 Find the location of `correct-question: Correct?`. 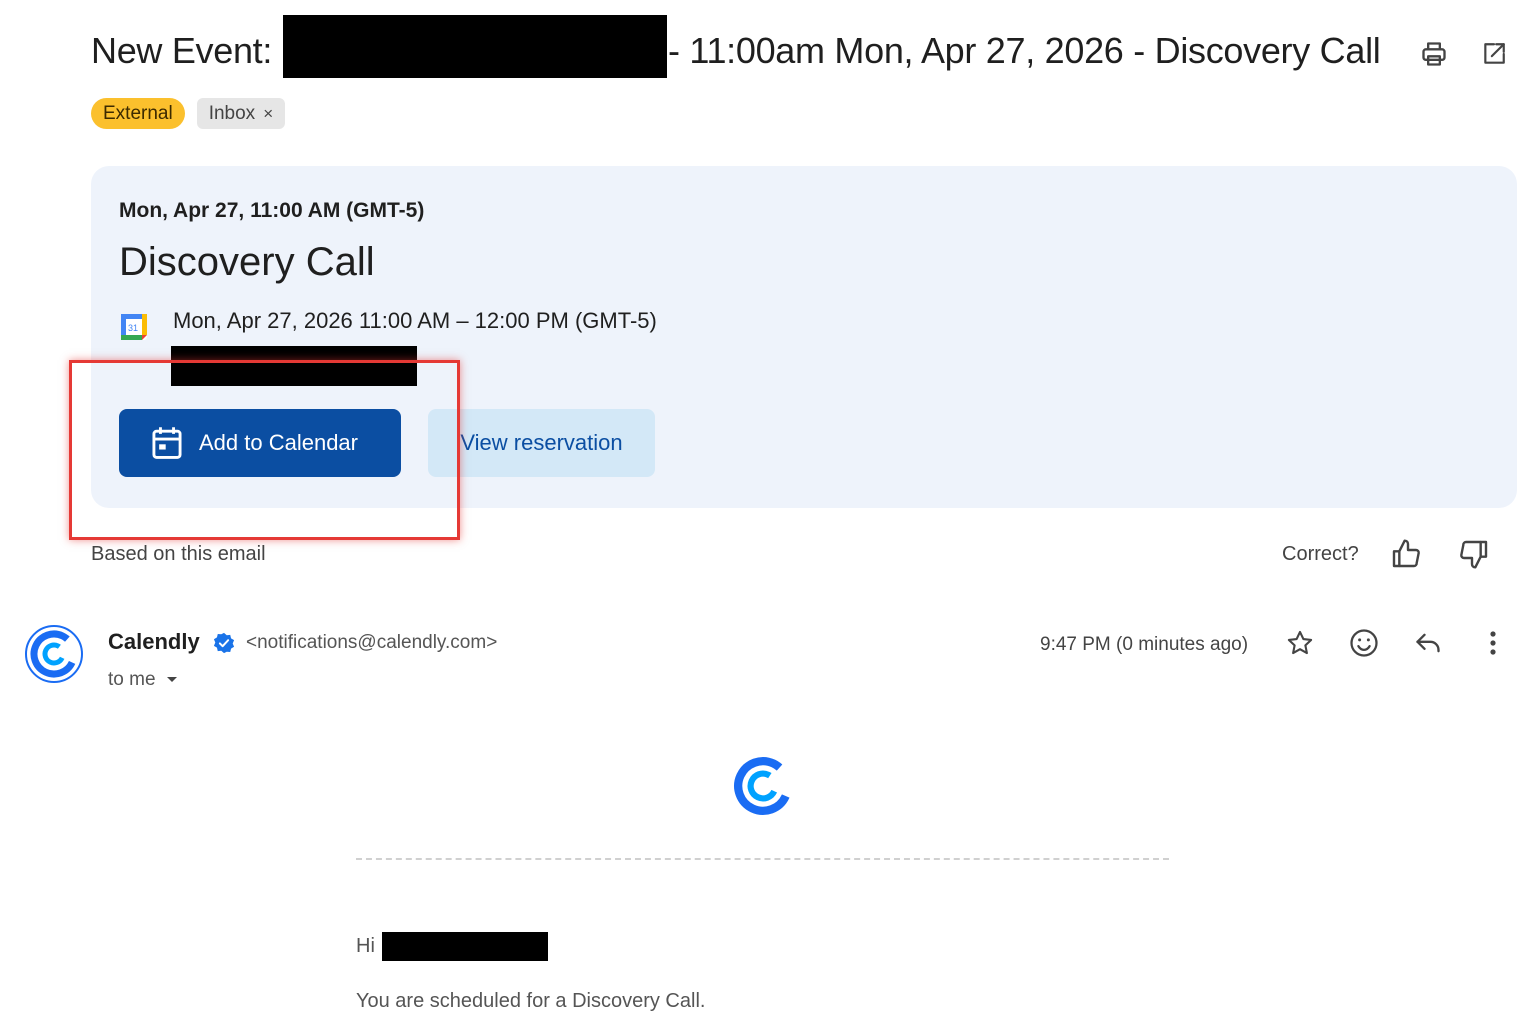

correct-question: Correct? is located at coordinates (1320, 554).